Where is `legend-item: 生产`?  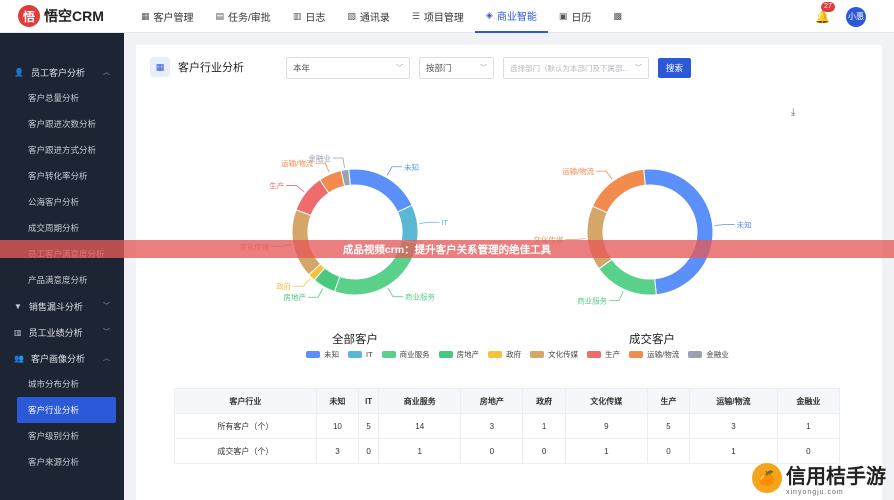
legend-item: 生产 is located at coordinates (603, 354).